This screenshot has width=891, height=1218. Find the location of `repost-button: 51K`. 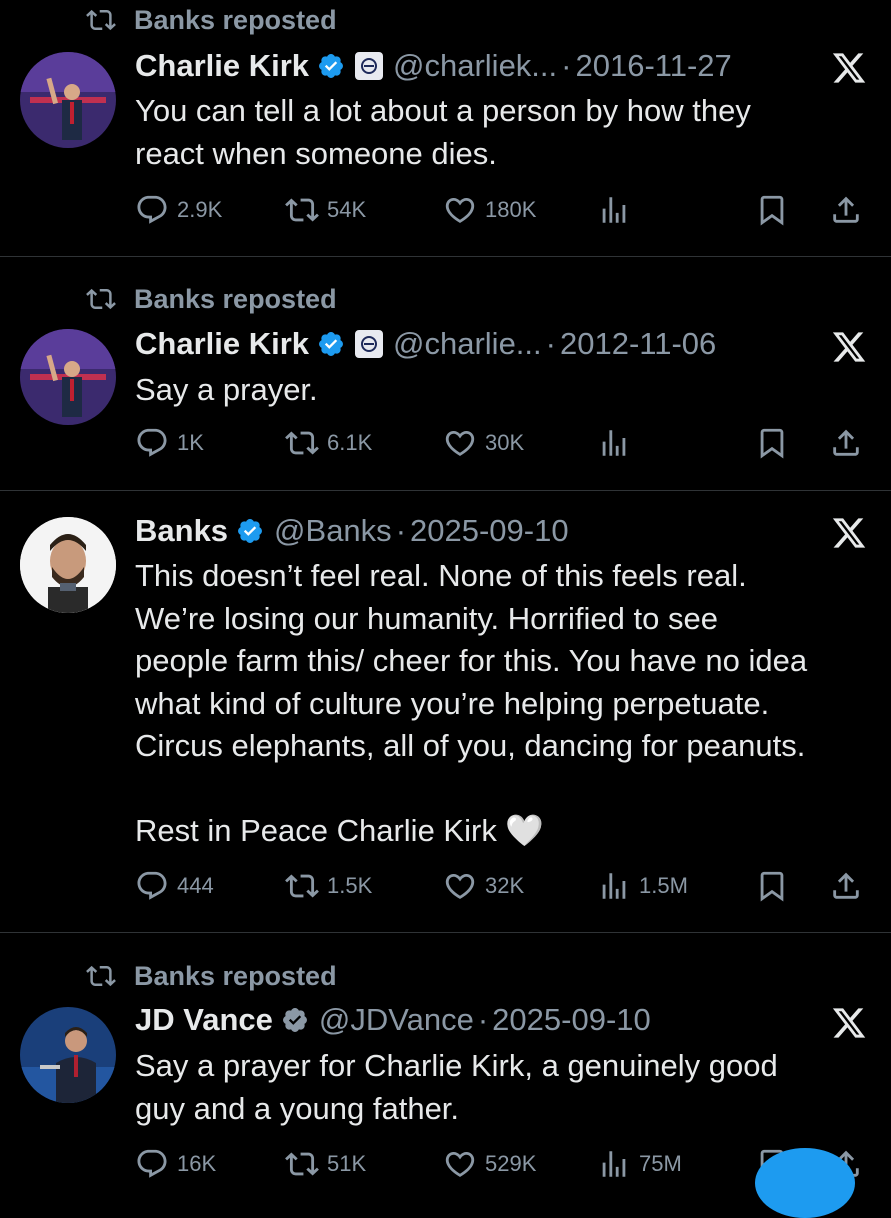

repost-button: 51K is located at coordinates (325, 1164).